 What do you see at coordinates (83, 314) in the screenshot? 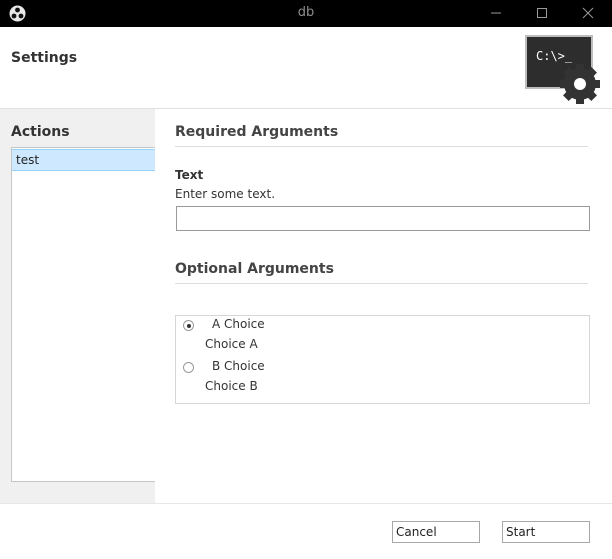
I see `actions-list: test` at bounding box center [83, 314].